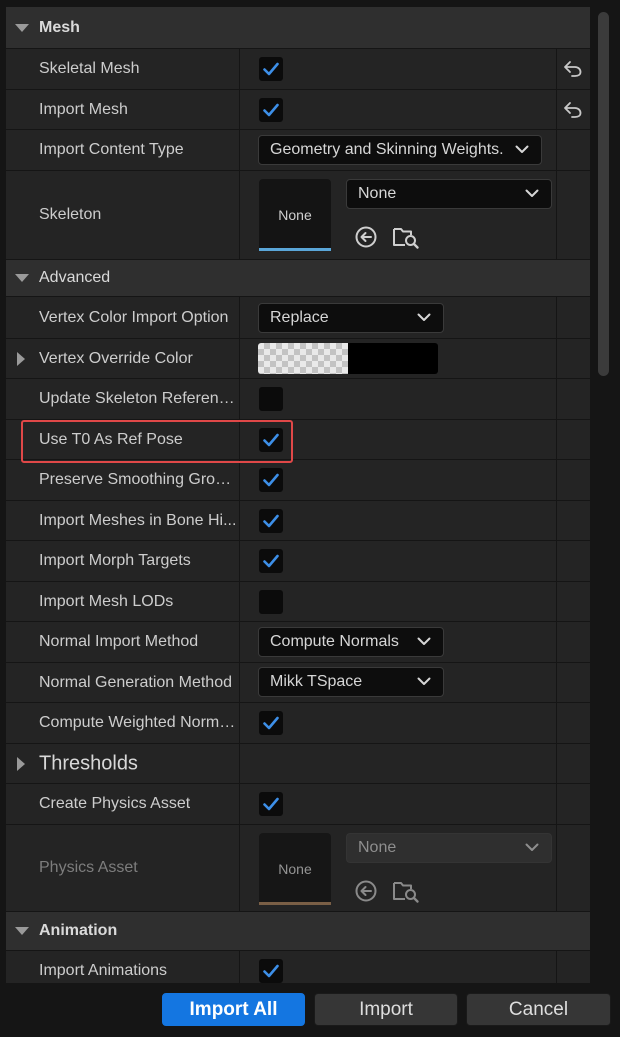 This screenshot has height=1037, width=620. Describe the element at coordinates (377, 193) in the screenshot. I see `skeleton-asset-value: None` at that location.